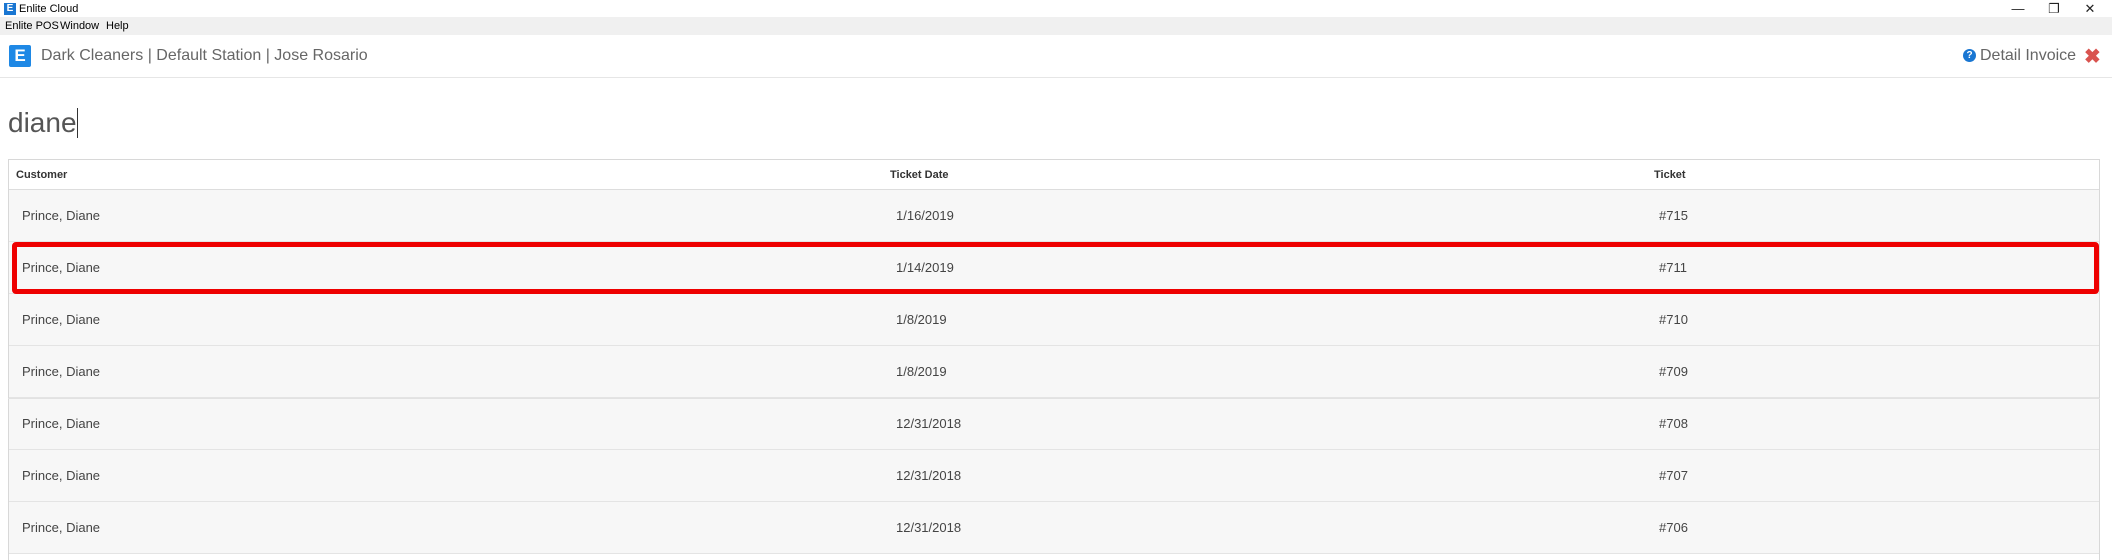 The image size is (2112, 560). What do you see at coordinates (32, 26) in the screenshot?
I see `menu-enlite-pos: Enlite POS` at bounding box center [32, 26].